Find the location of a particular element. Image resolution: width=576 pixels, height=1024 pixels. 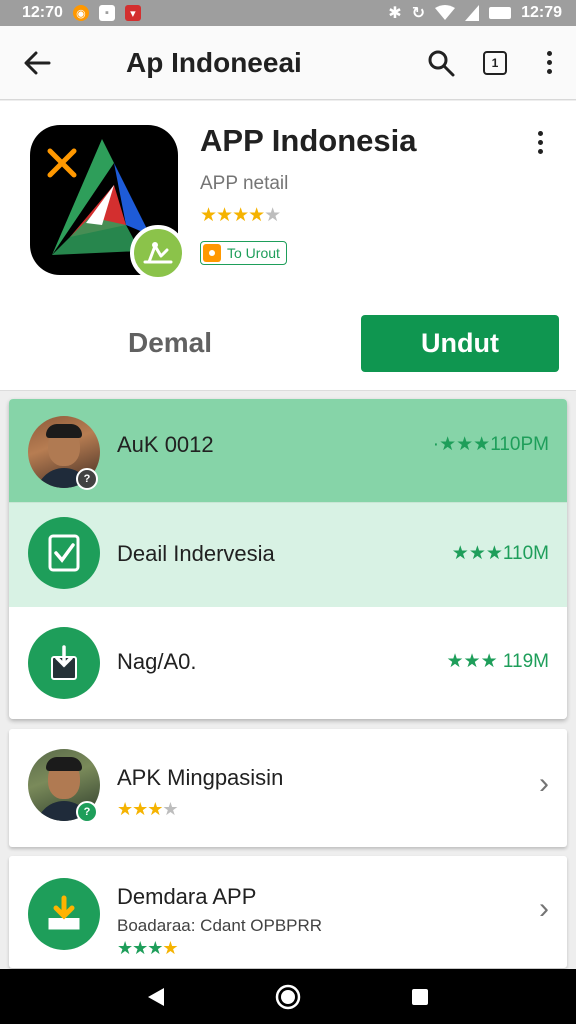

tag-icon is located at coordinates (212, 253).